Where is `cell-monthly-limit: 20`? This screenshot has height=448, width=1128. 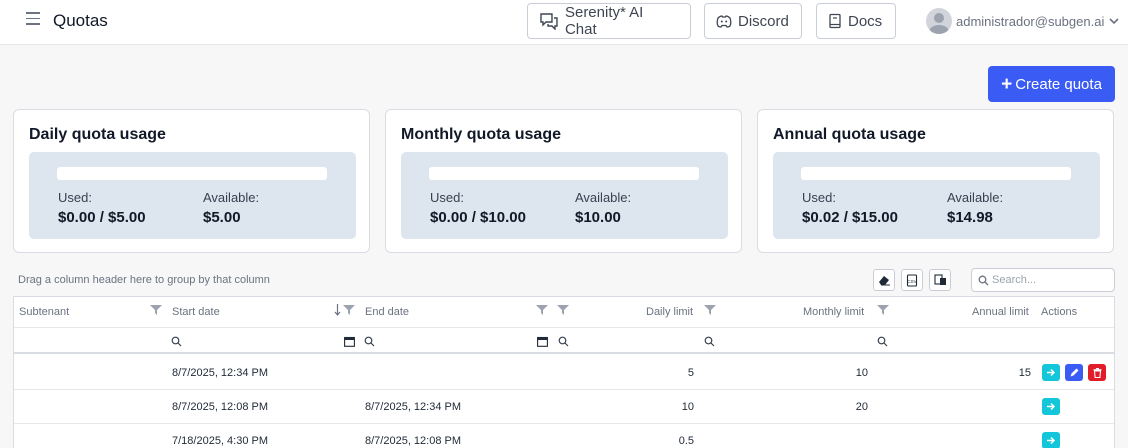
cell-monthly-limit: 20 is located at coordinates (861, 407).